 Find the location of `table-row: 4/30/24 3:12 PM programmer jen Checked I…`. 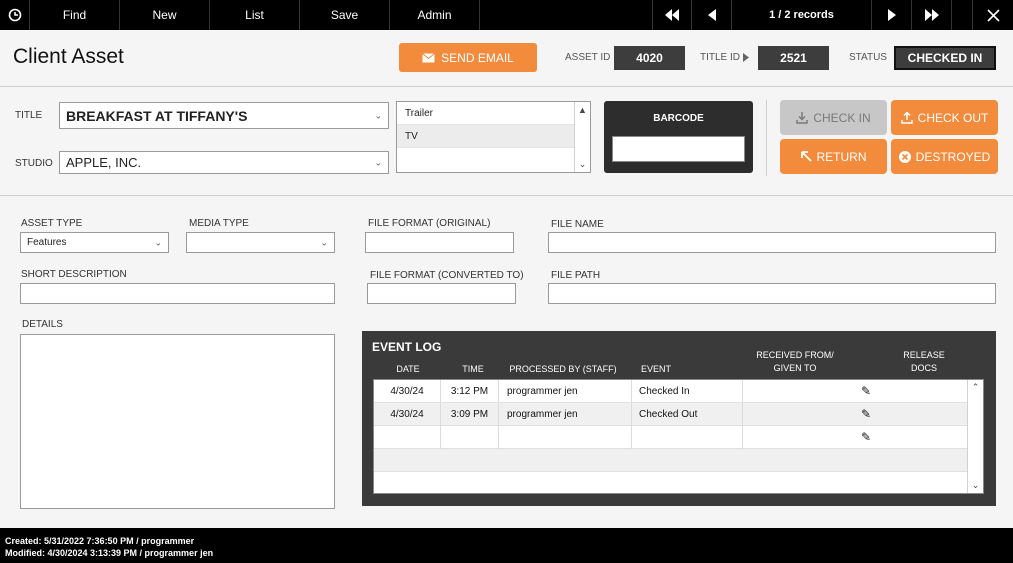

table-row: 4/30/24 3:12 PM programmer jen Checked I… is located at coordinates (670, 391).